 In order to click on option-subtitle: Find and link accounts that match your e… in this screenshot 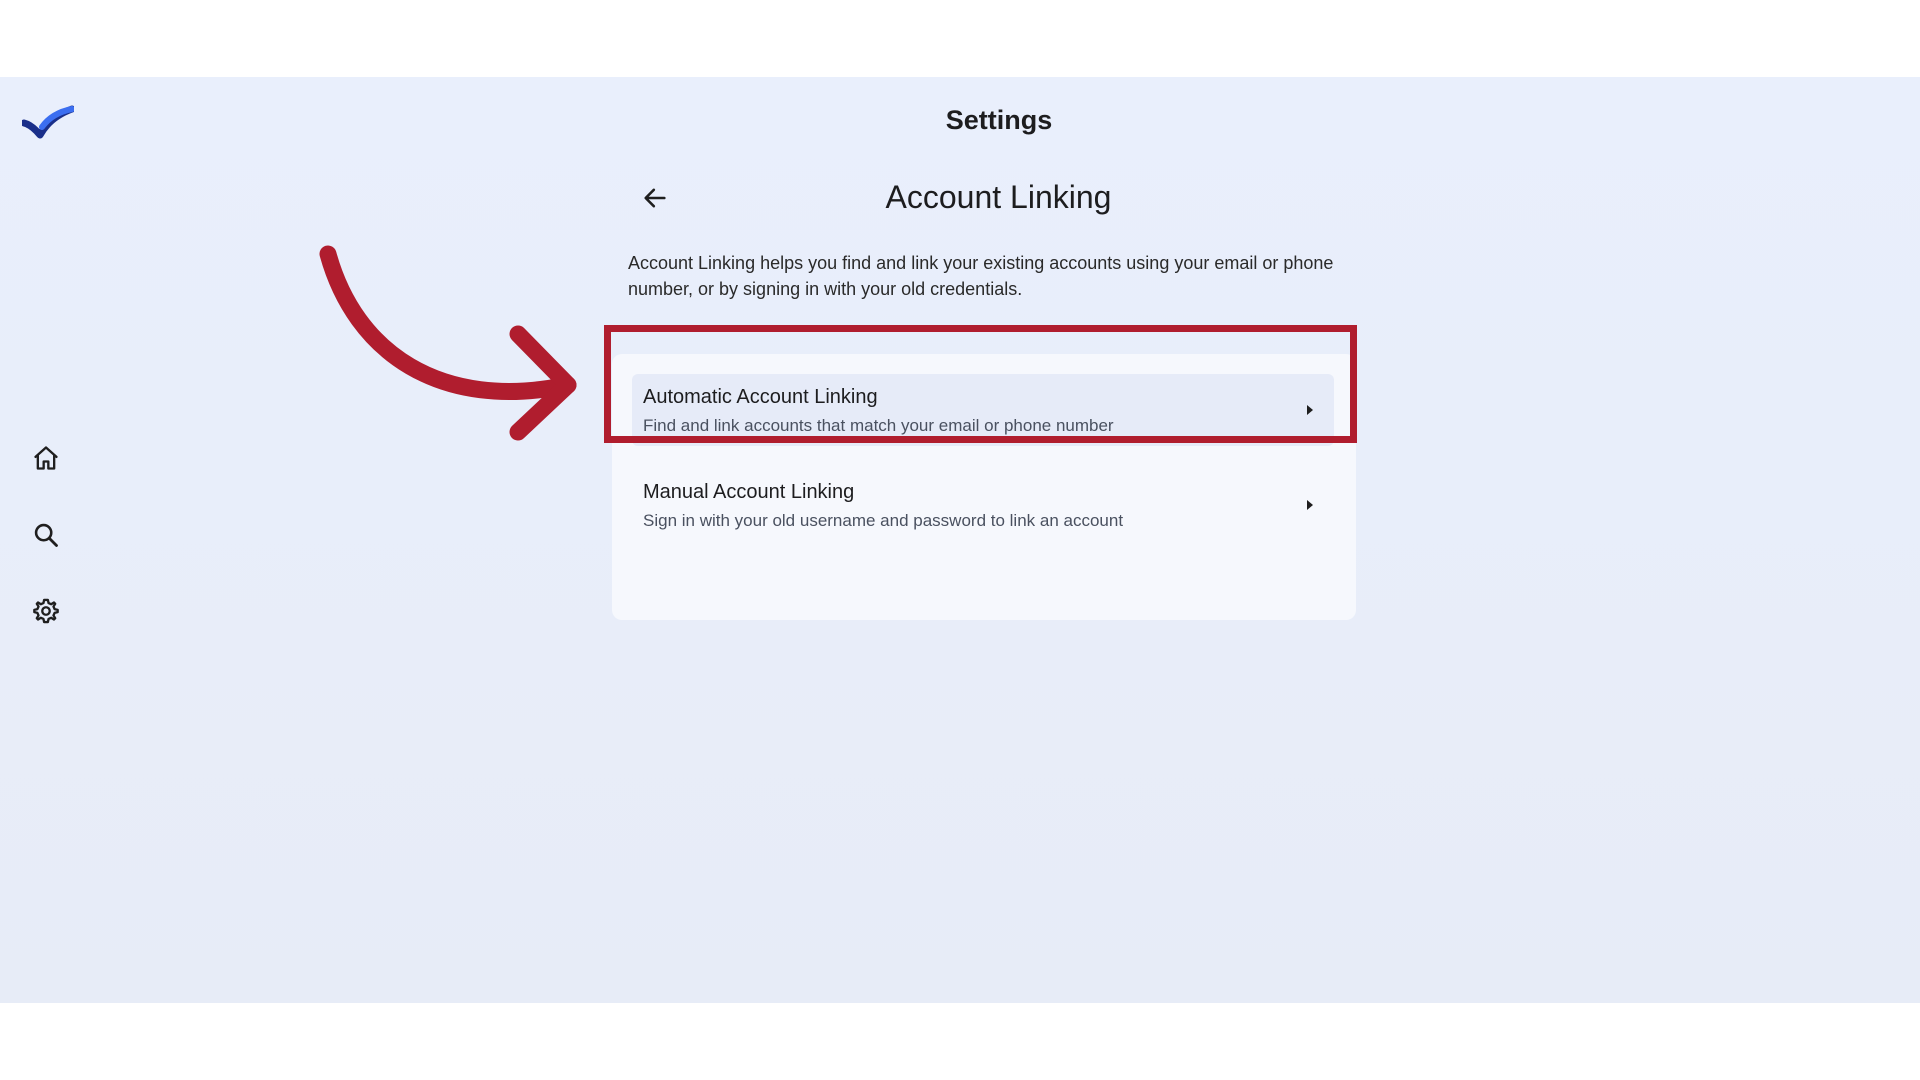, I will do `click(878, 425)`.